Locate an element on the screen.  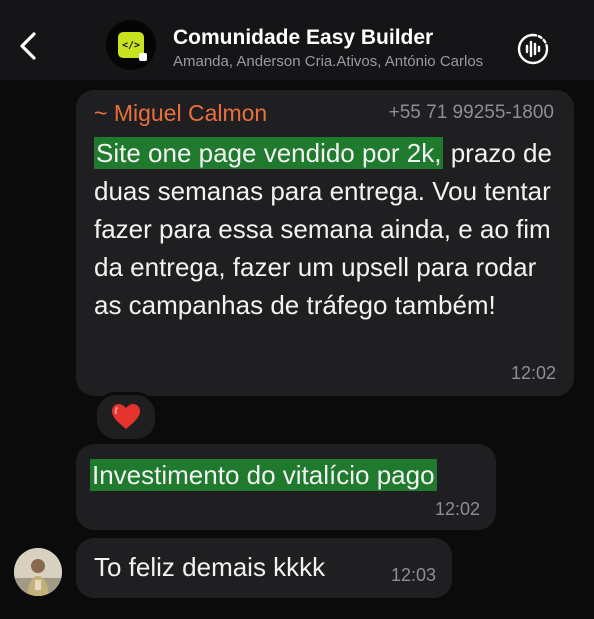
message-time: 12:03 is located at coordinates (413, 575).